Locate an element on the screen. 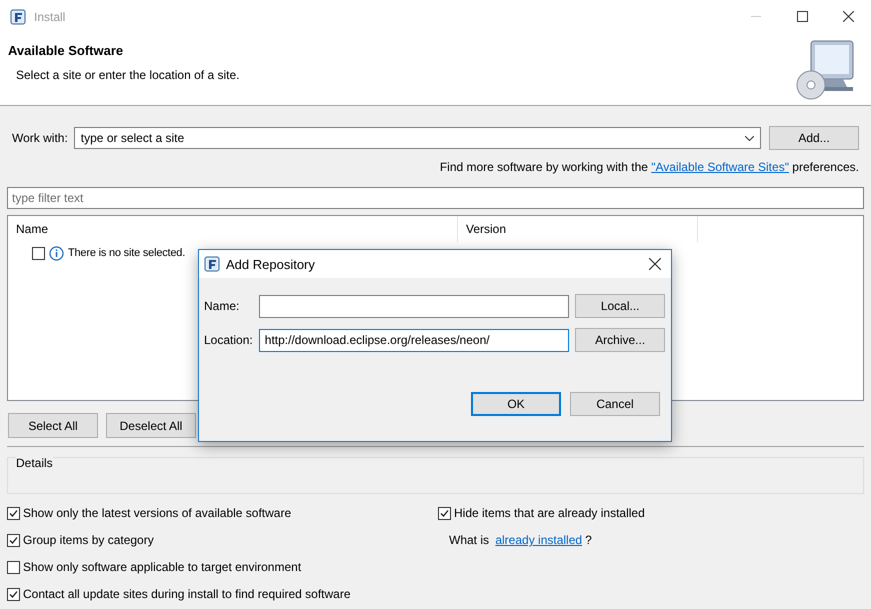  info-icon is located at coordinates (56, 253).